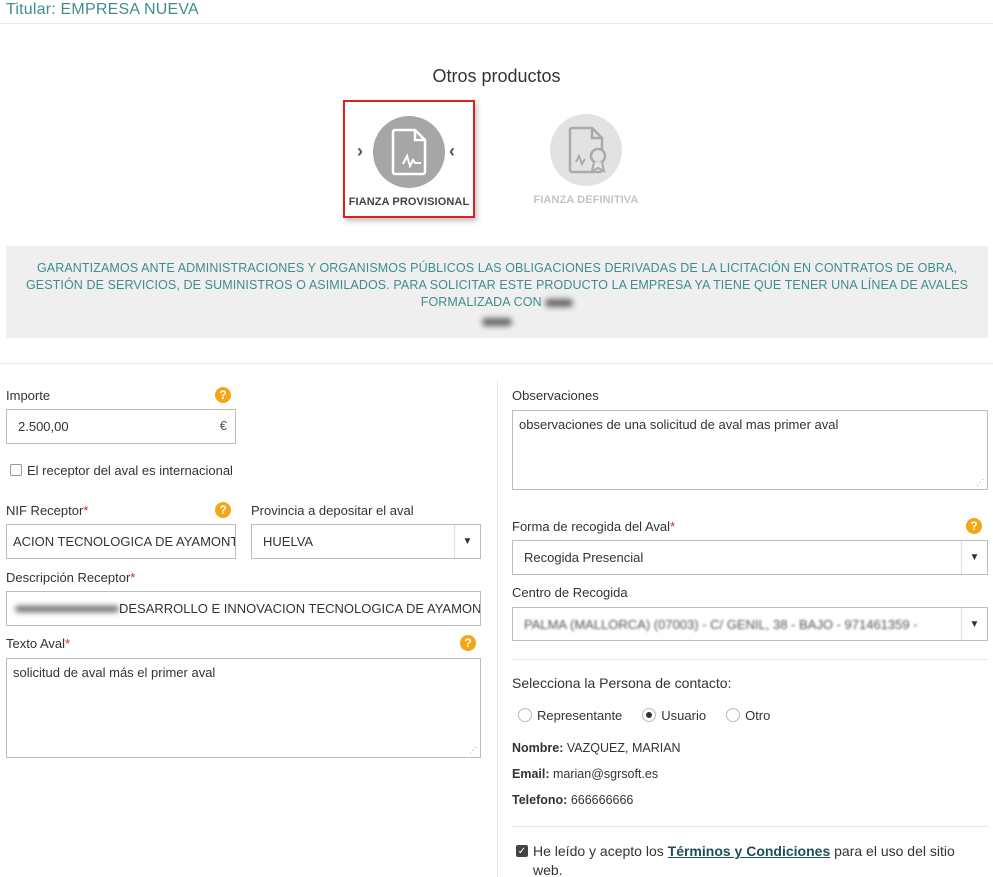 This screenshot has width=993, height=877. I want to click on contact-email: Email: marian@sgrsoft.es, so click(585, 774).